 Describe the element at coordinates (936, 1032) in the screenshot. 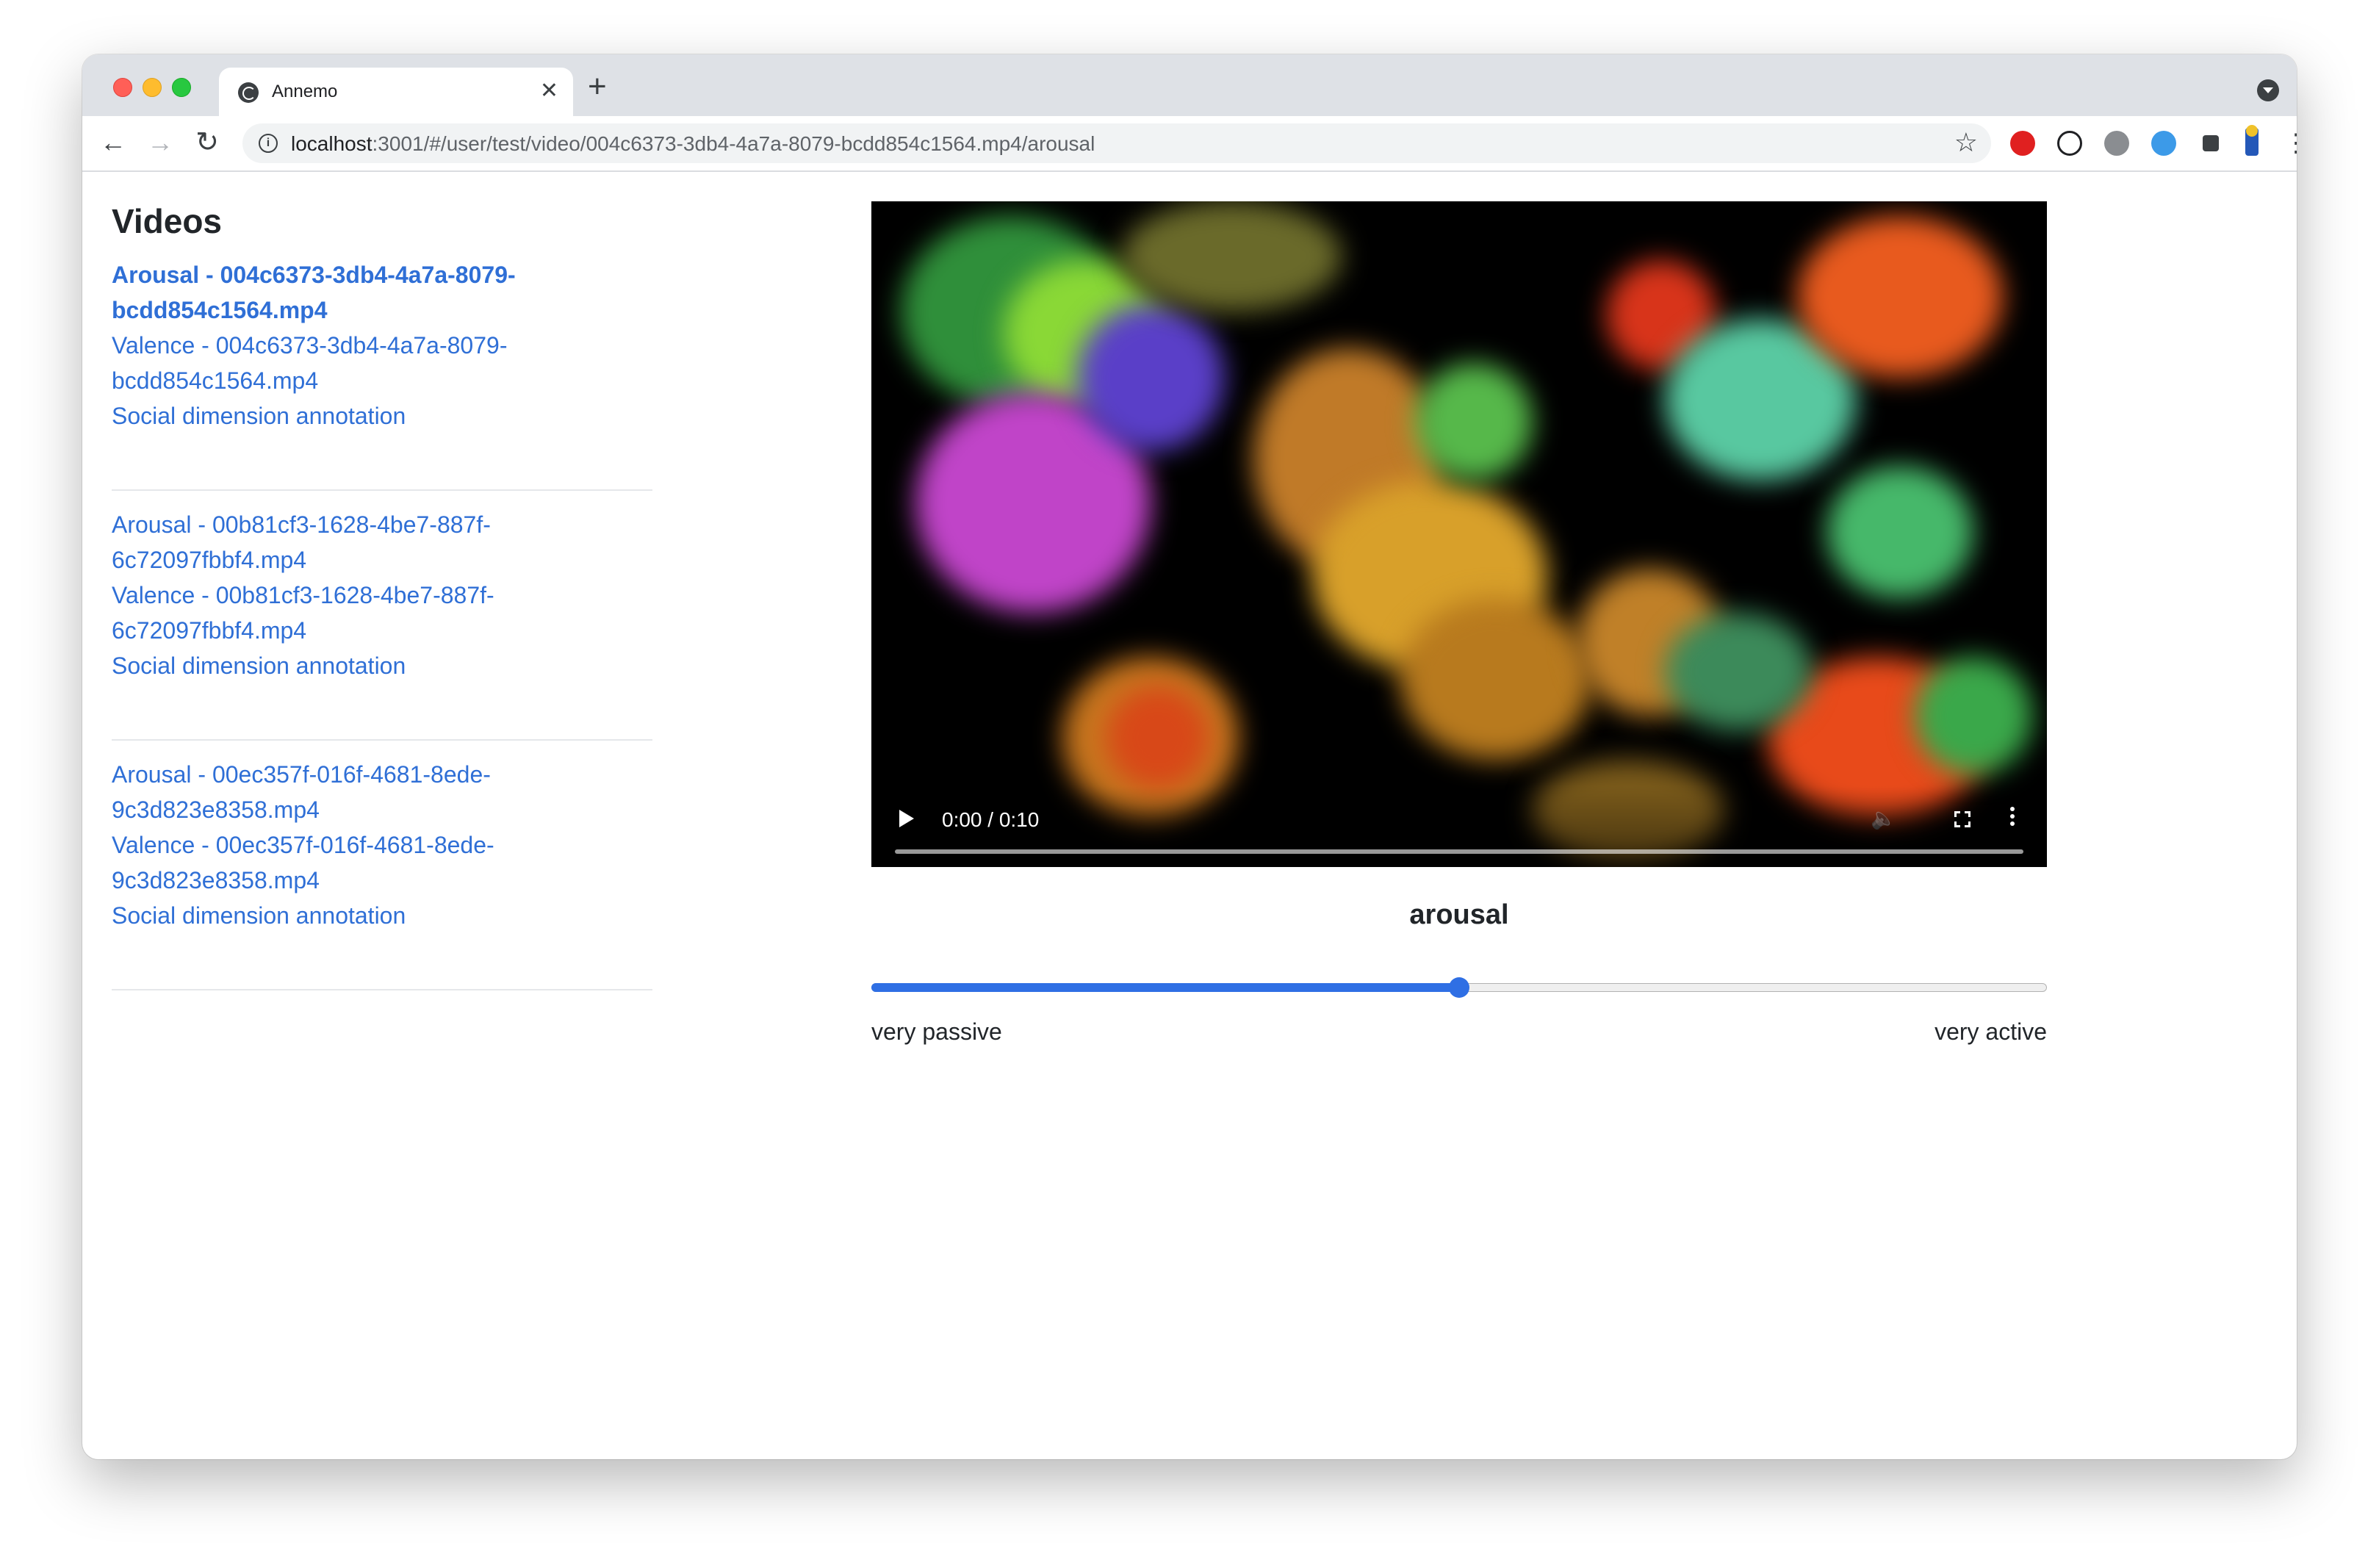

I see `slider-min-label: very passive` at that location.